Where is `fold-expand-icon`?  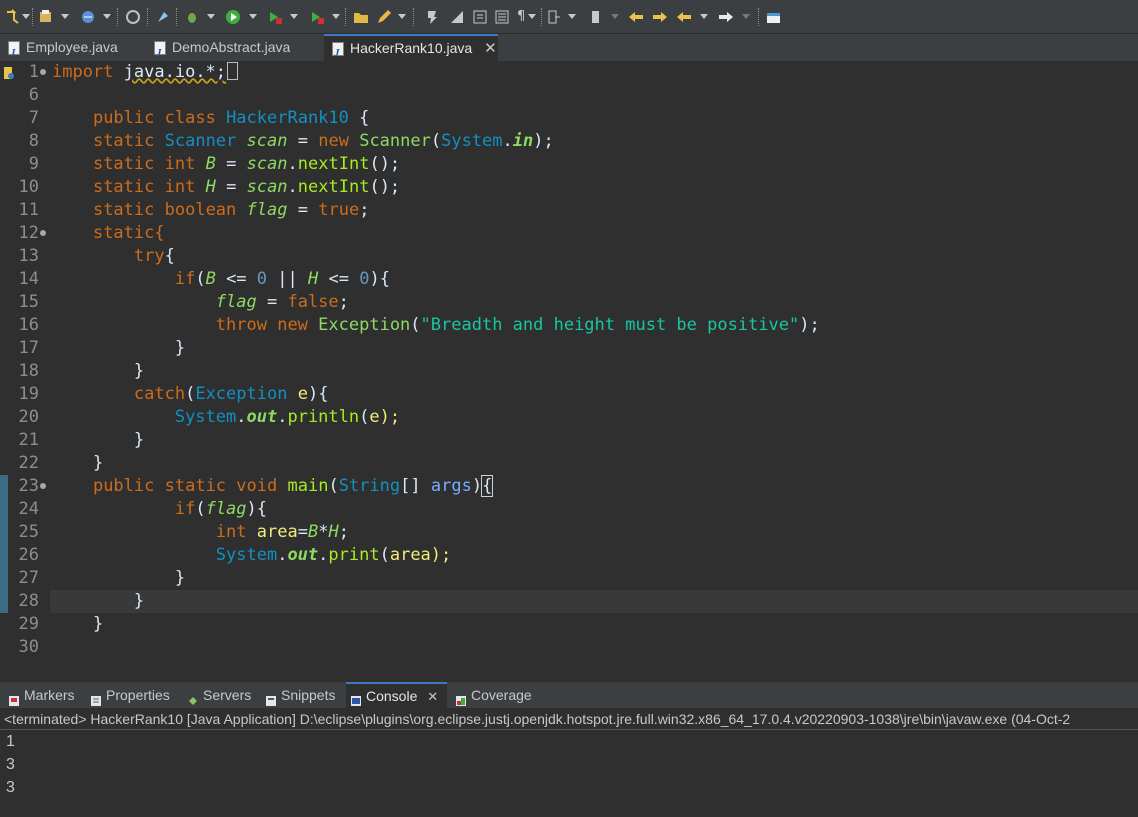
fold-expand-icon is located at coordinates (43, 72).